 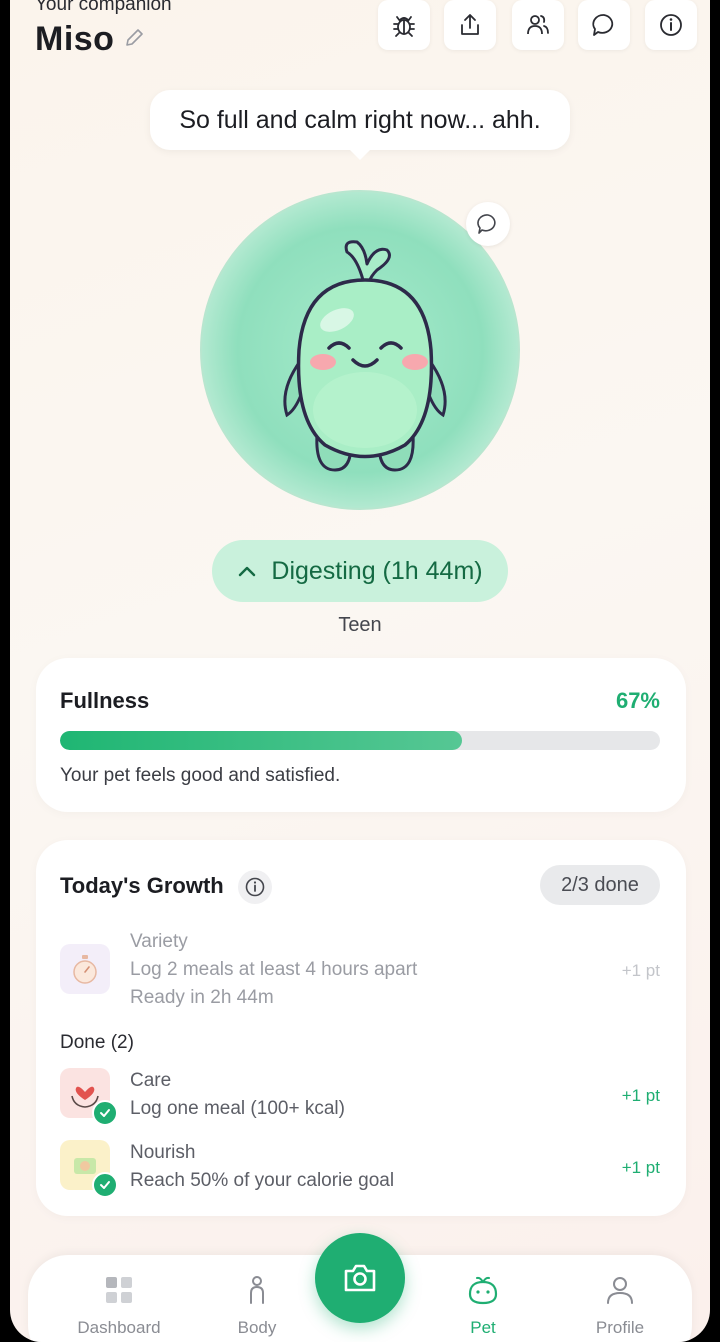 I want to click on share-button, so click(x=470, y=25).